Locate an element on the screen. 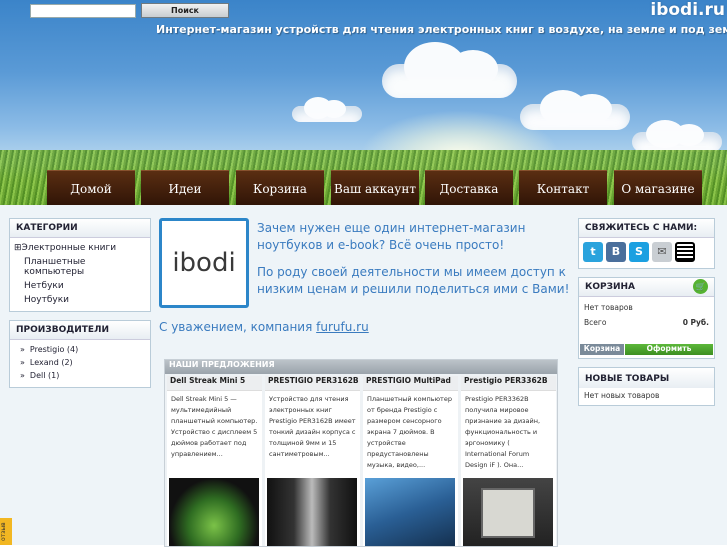 Image resolution: width=727 pixels, height=547 pixels. cart-empty-row: Нет товаров is located at coordinates (646, 306).